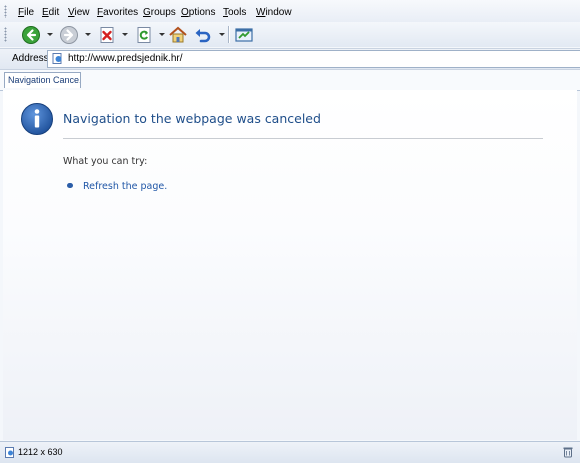 This screenshot has width=580, height=463. Describe the element at coordinates (222, 34) in the screenshot. I see `undo-dropdown-arrow` at that location.